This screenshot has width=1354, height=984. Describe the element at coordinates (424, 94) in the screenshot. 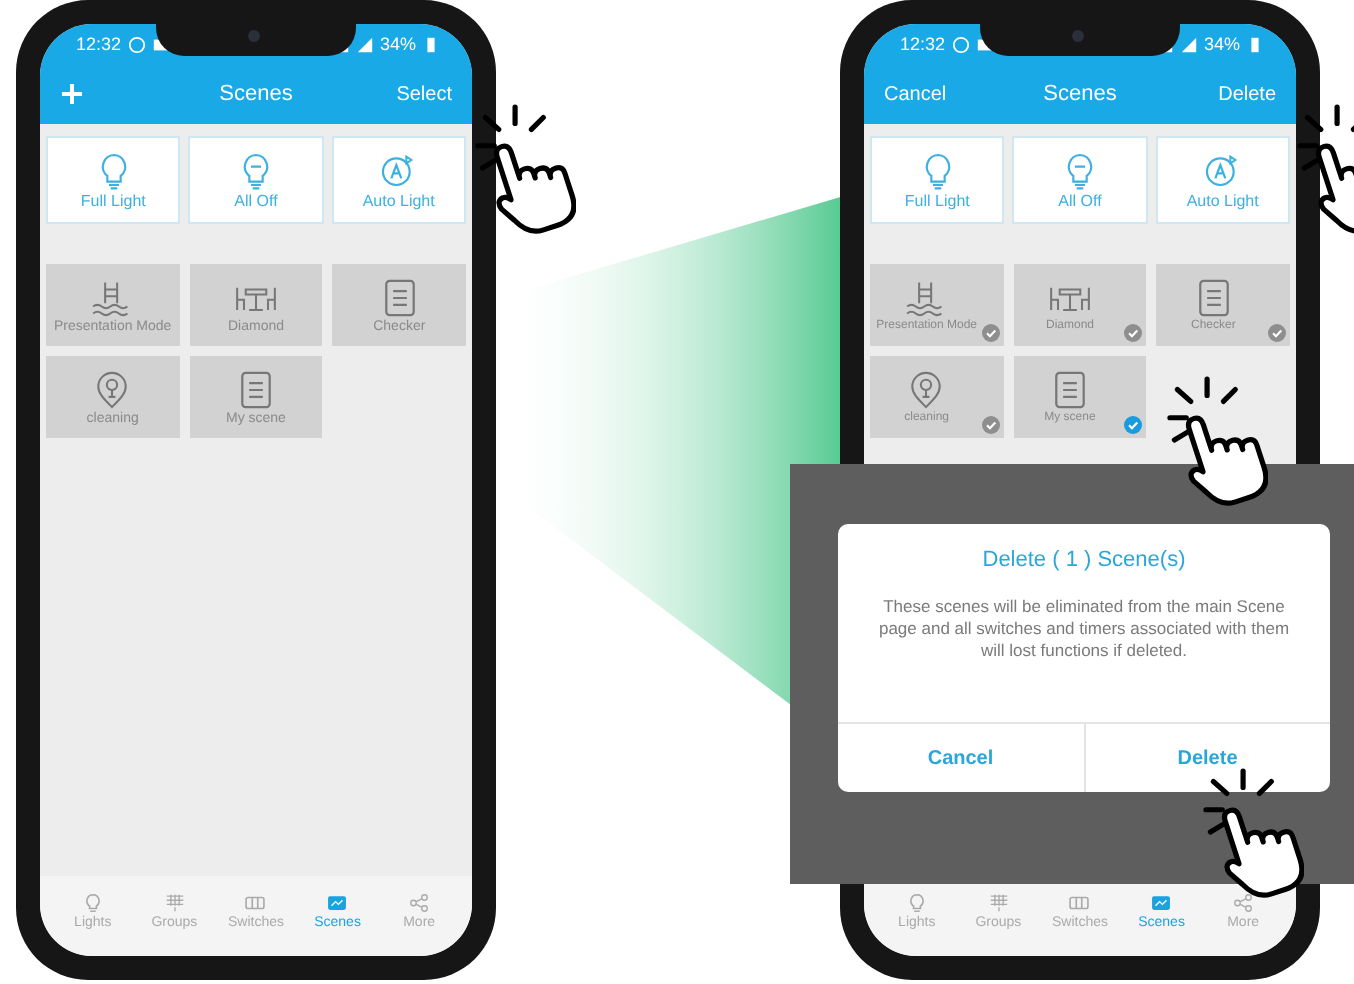

I see `header-action: Select` at that location.